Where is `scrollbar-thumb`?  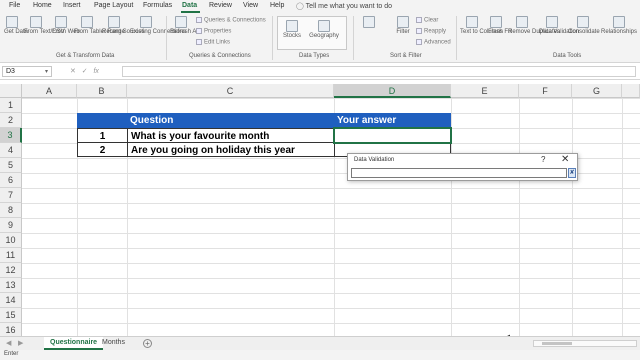 scrollbar-thumb is located at coordinates (557, 343).